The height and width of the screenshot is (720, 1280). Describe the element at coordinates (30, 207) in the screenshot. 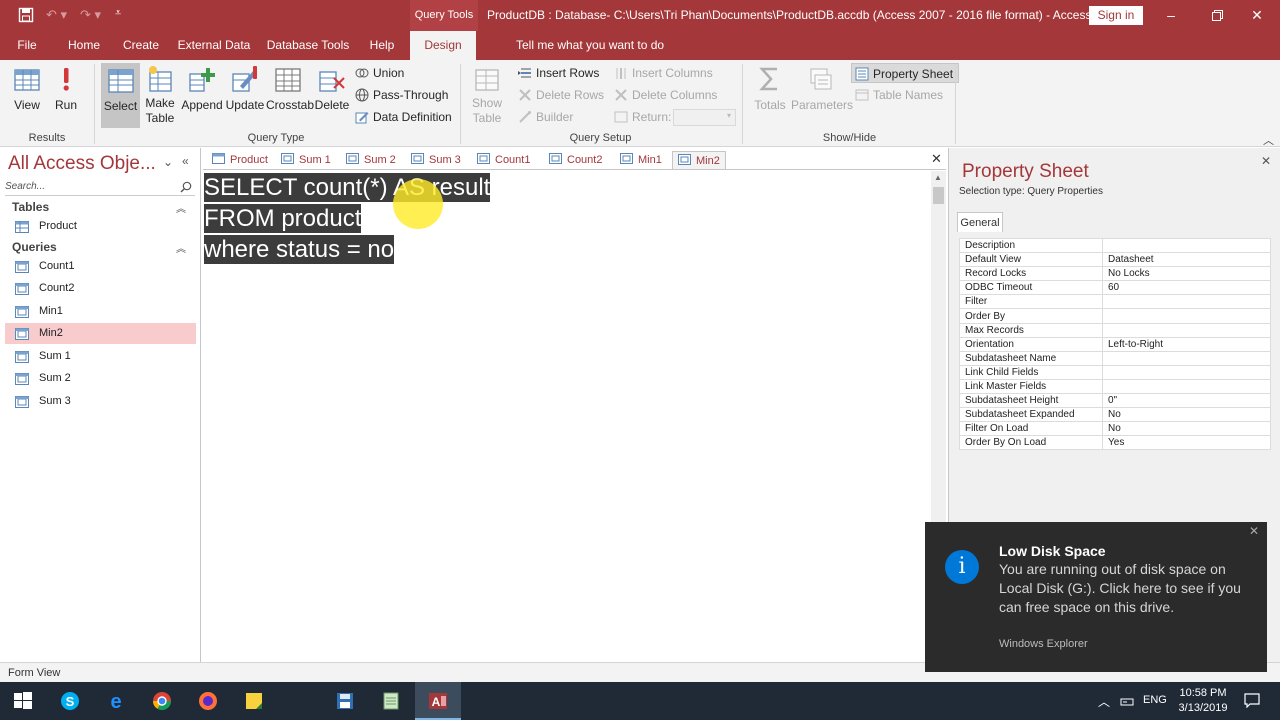

I see `nav-group-tables: Tables` at that location.